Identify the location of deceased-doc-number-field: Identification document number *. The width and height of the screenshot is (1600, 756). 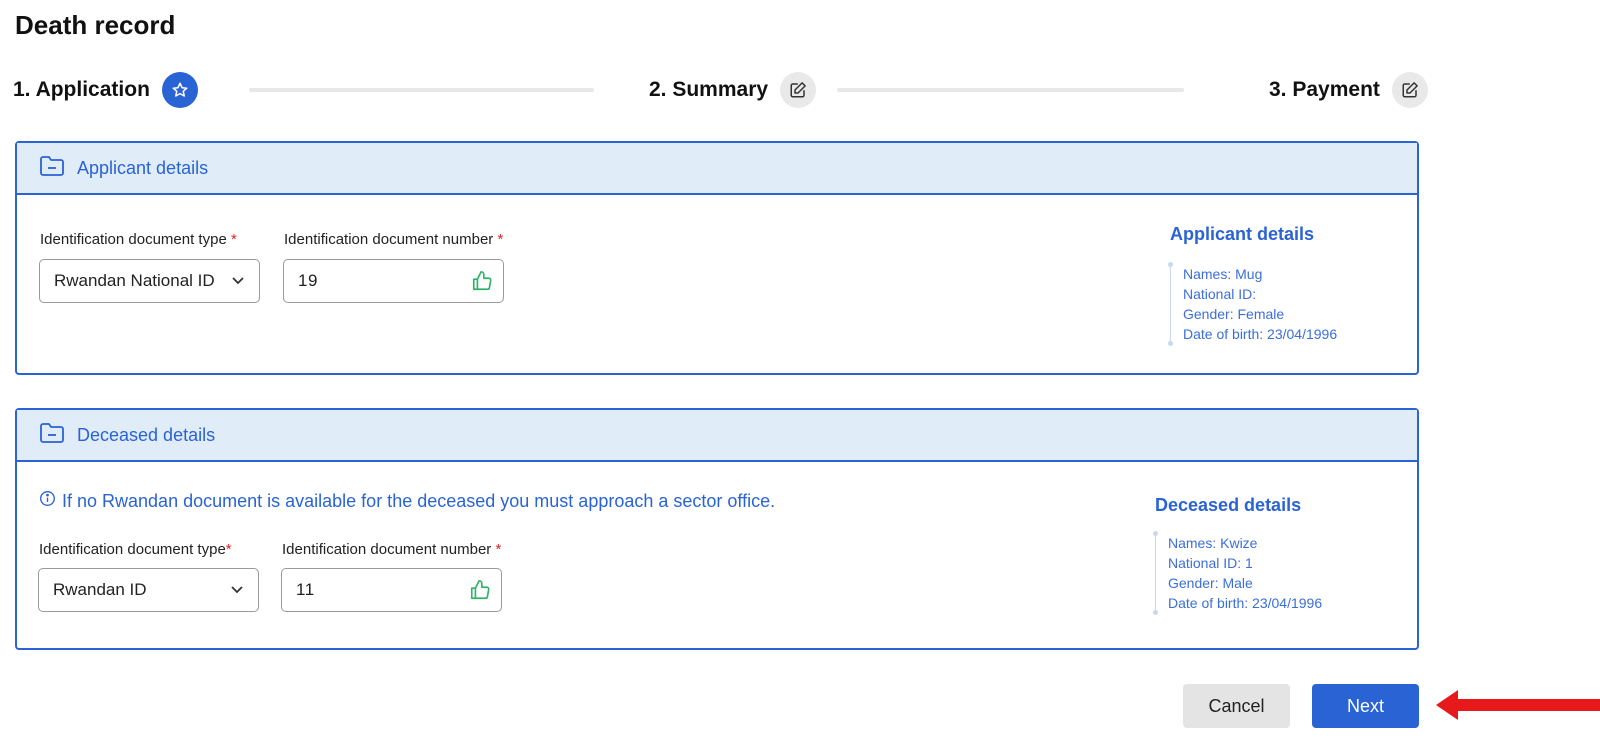
(391, 549).